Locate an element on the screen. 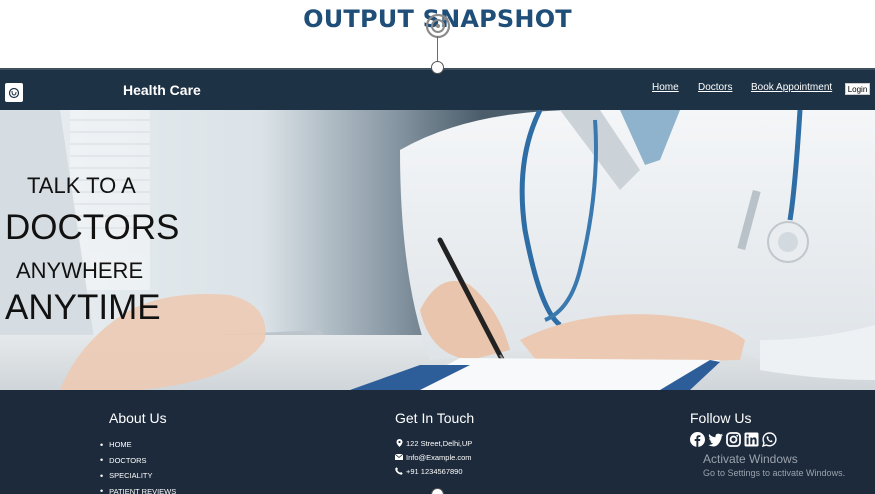 The width and height of the screenshot is (875, 494). about-item-doctors: DOCTORS is located at coordinates (138, 461).